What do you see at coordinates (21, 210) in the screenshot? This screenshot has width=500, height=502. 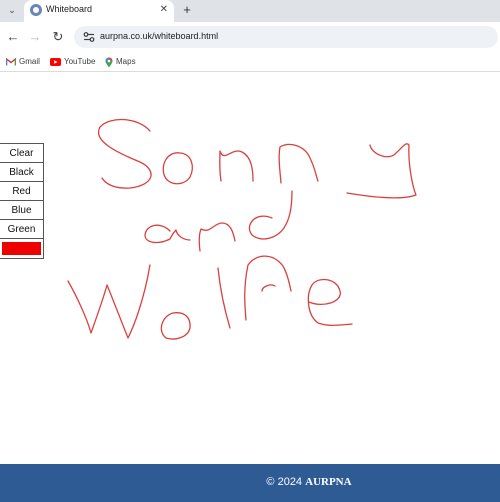 I see `blue-button: Blue` at bounding box center [21, 210].